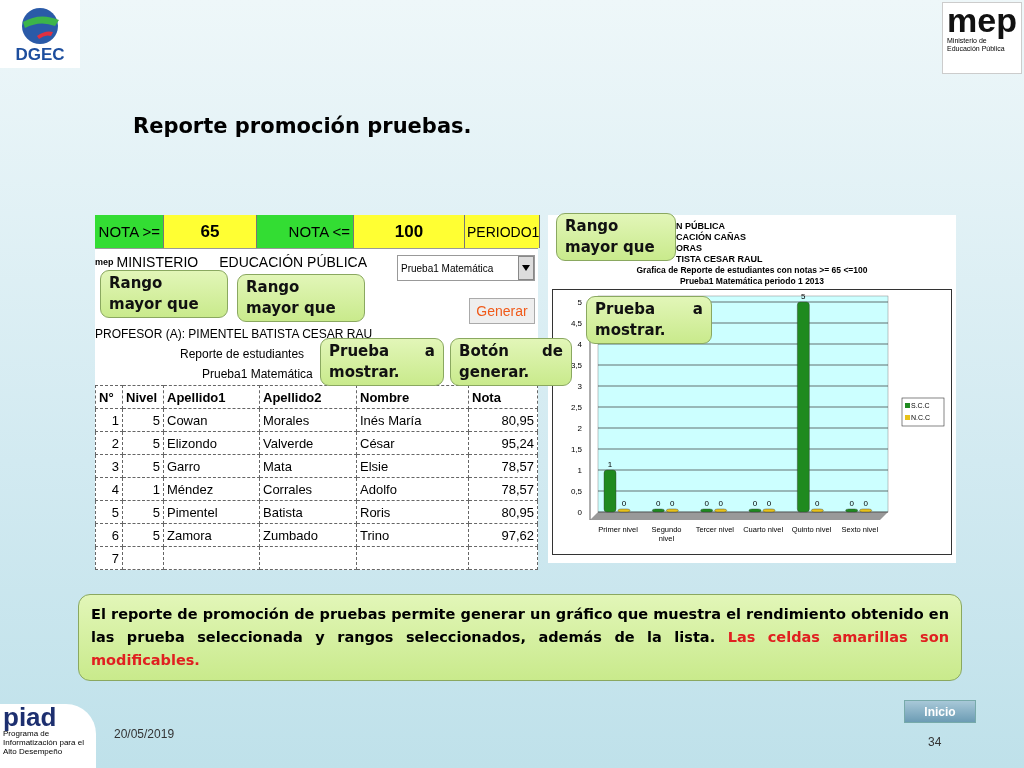 The width and height of the screenshot is (1024, 768). I want to click on tick-label: 3,5, so click(576, 365).